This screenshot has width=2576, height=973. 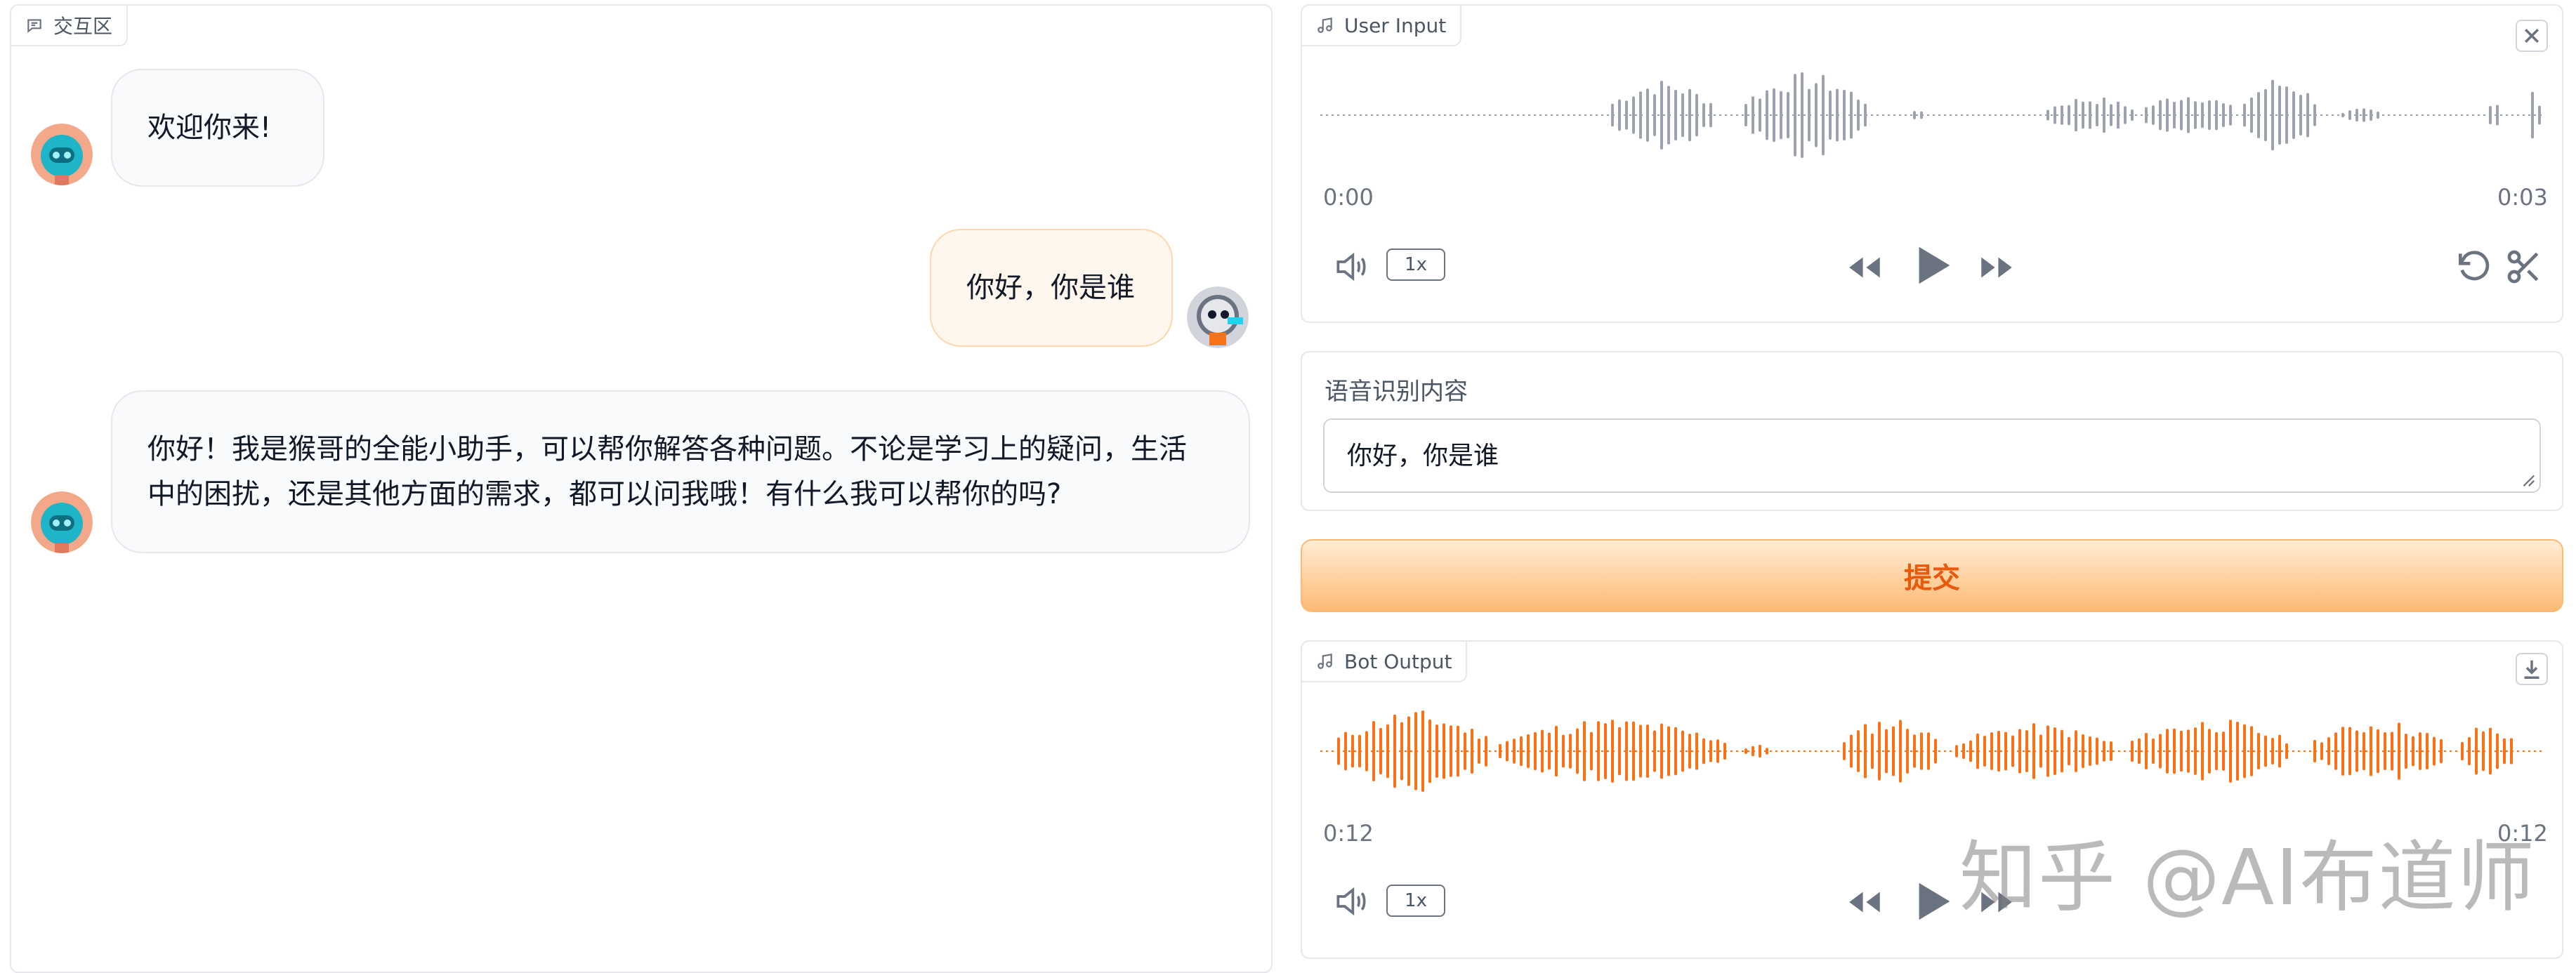 I want to click on user-input-label: User Input, so click(x=1382, y=26).